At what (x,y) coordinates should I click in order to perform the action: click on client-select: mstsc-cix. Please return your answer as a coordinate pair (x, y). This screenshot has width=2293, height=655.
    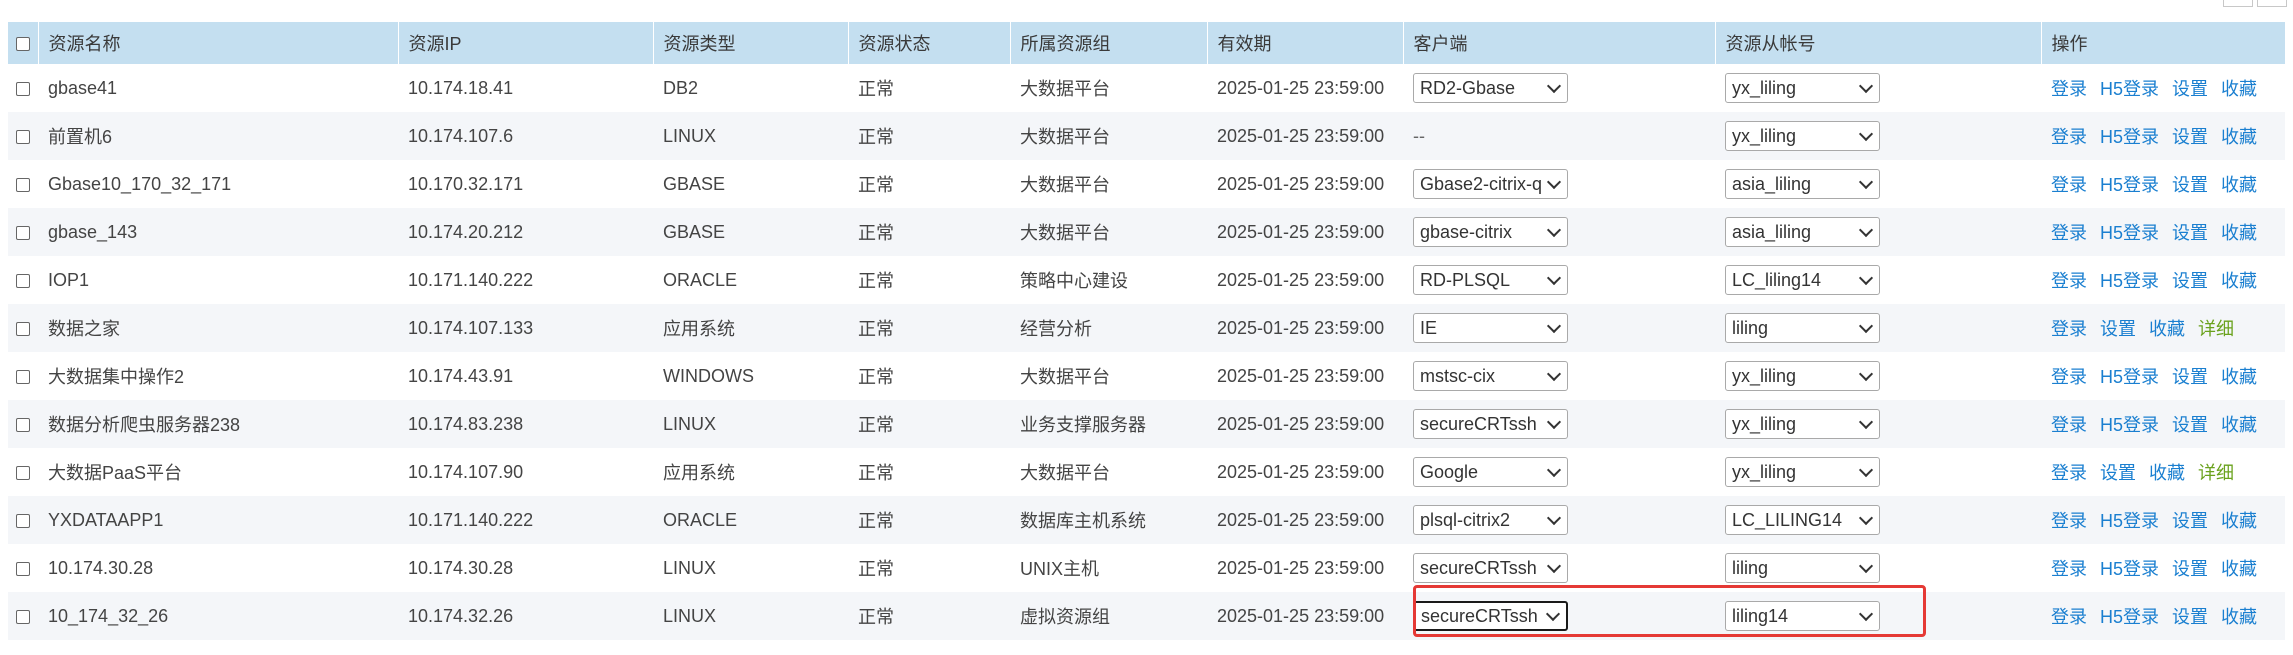
    Looking at the image, I should click on (1490, 376).